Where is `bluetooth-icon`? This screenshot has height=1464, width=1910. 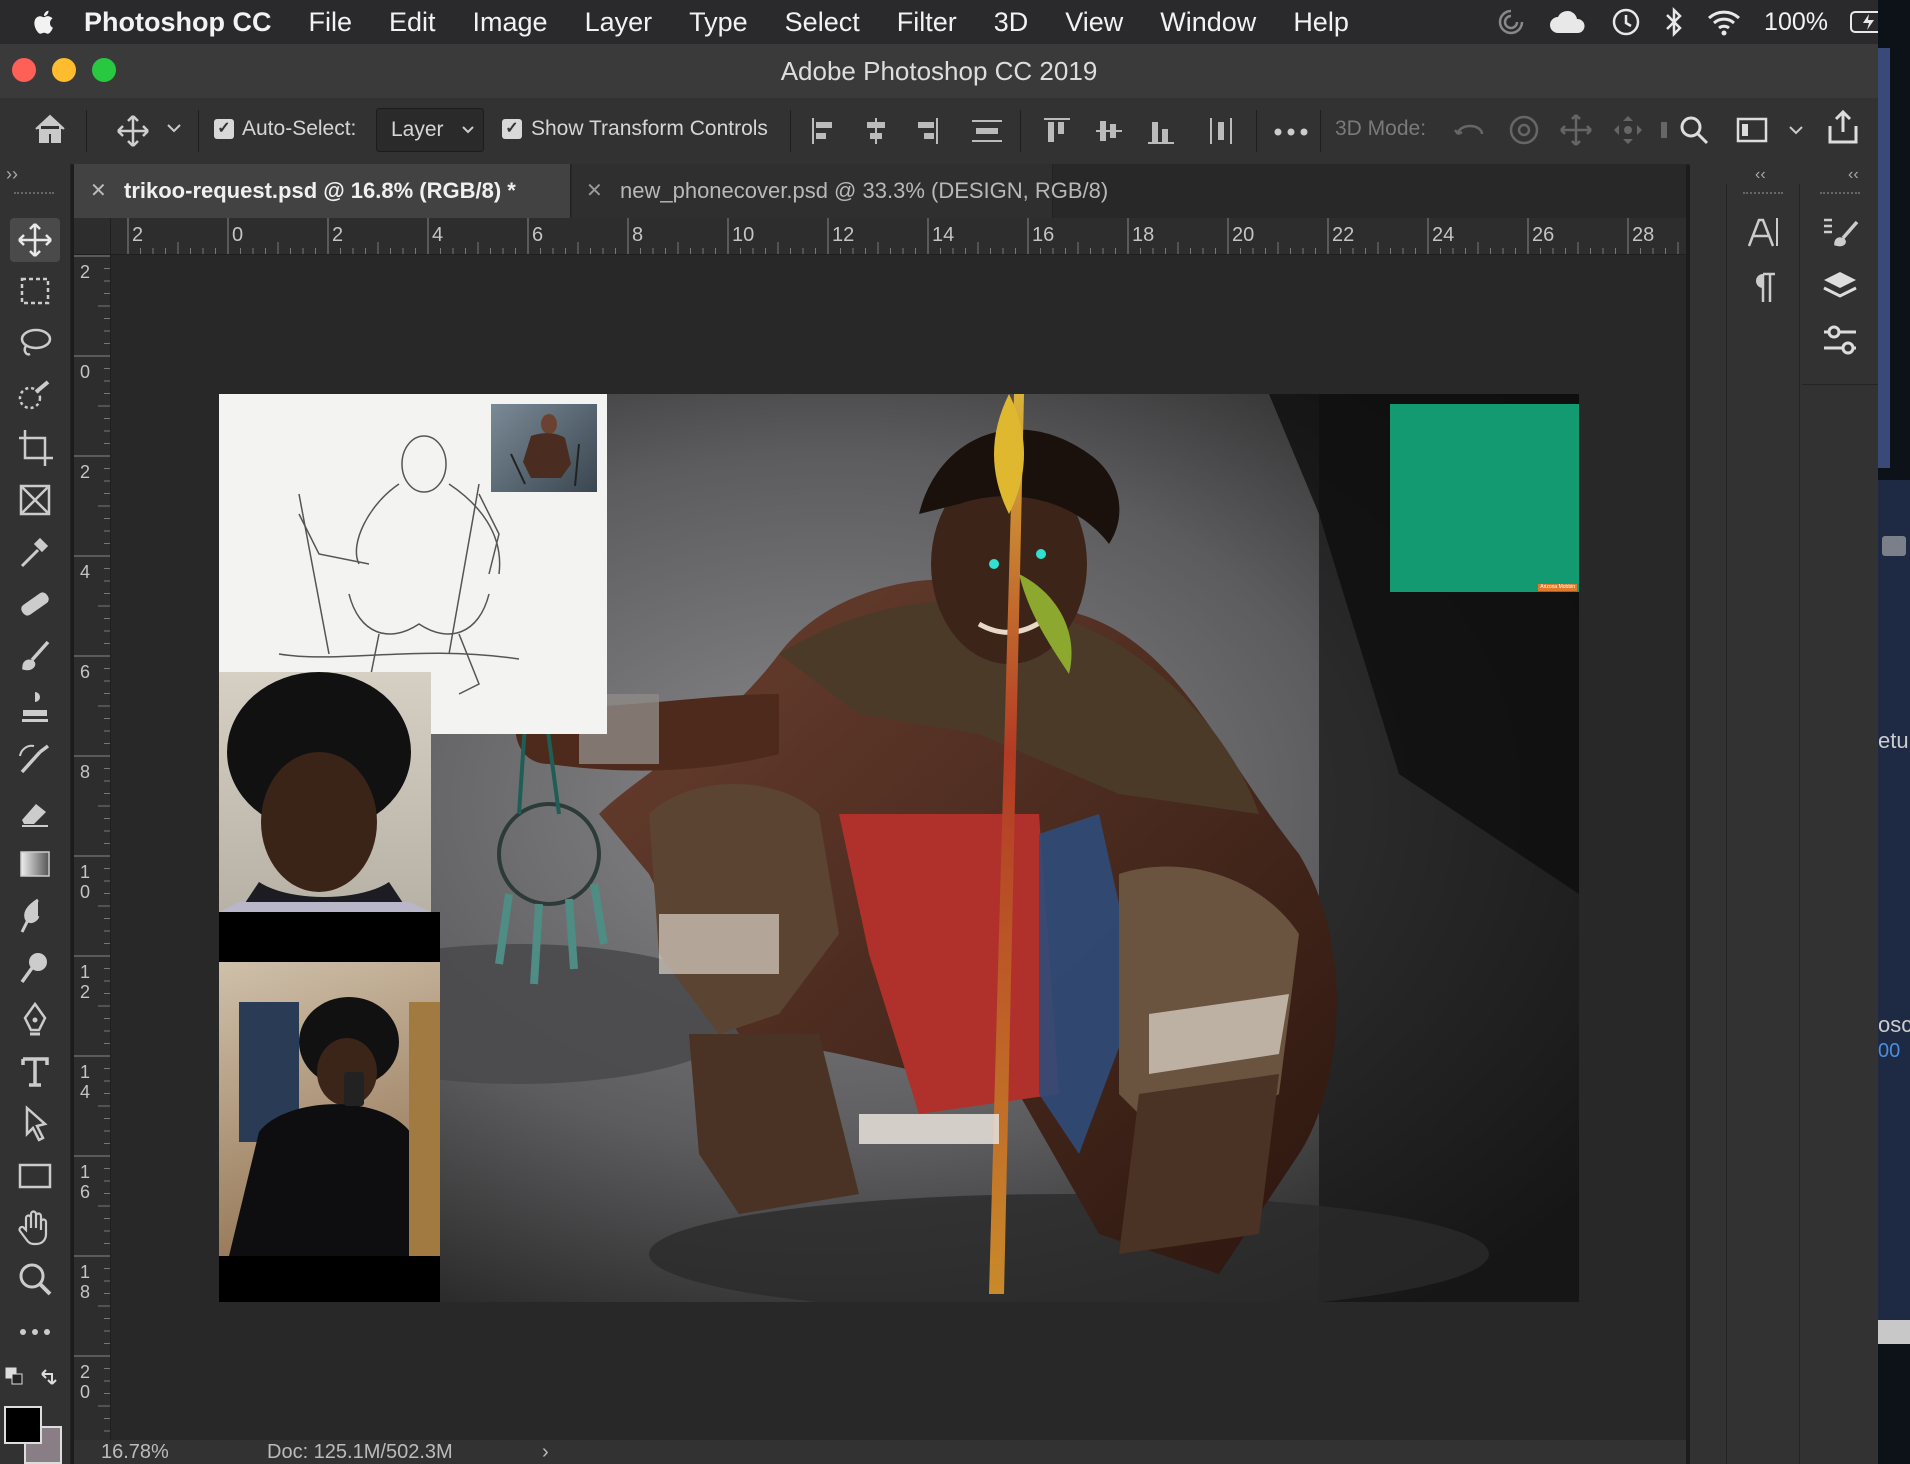 bluetooth-icon is located at coordinates (1674, 22).